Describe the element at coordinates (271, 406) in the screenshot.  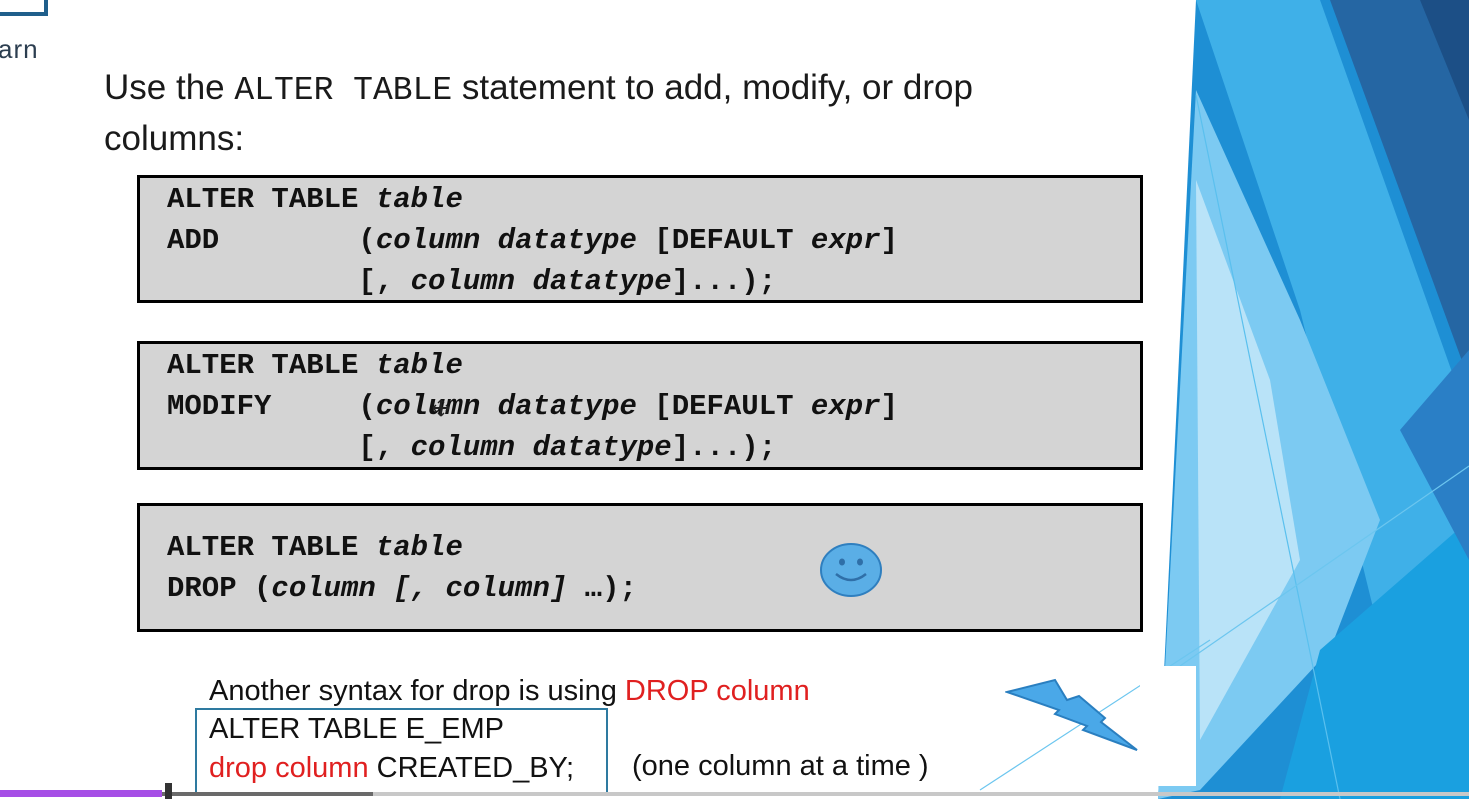
I see `code-keyword: MODIFY (` at that location.